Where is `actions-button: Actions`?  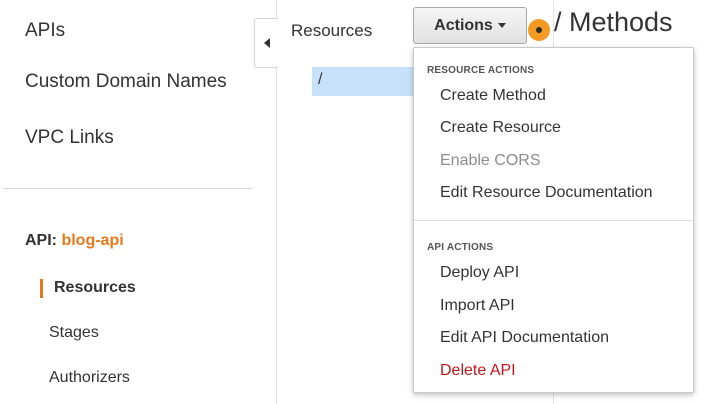
actions-button: Actions is located at coordinates (470, 25).